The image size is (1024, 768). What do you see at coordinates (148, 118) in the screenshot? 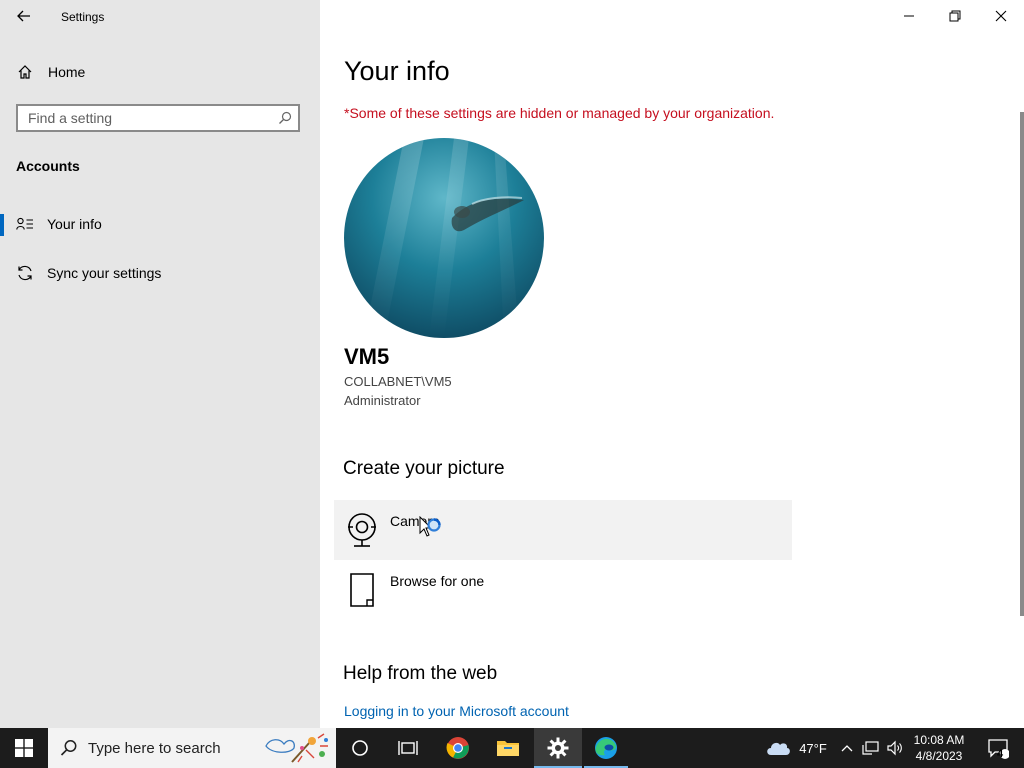
I see `find-setting-input` at bounding box center [148, 118].